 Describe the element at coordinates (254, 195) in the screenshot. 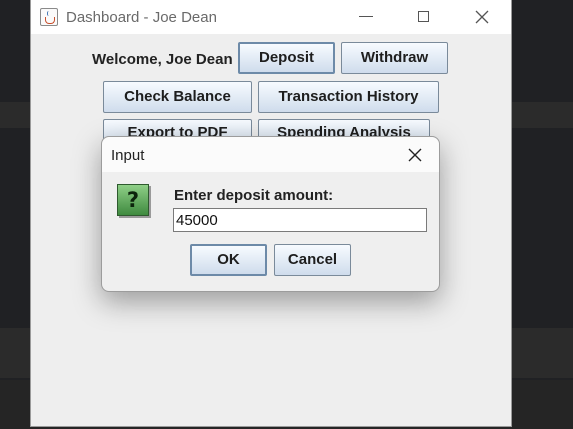

I see `dialog-prompt: Enter deposit amount:` at that location.